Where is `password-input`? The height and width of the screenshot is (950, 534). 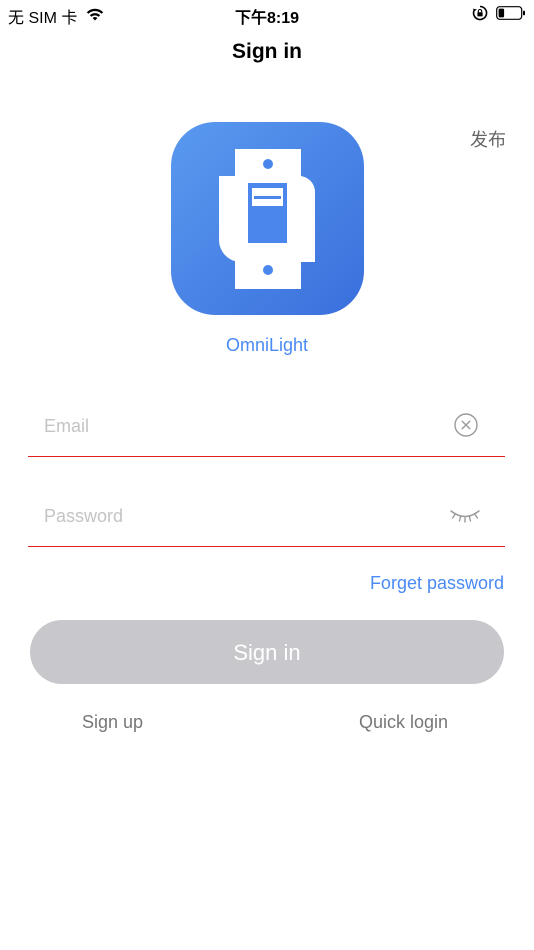 password-input is located at coordinates (244, 516).